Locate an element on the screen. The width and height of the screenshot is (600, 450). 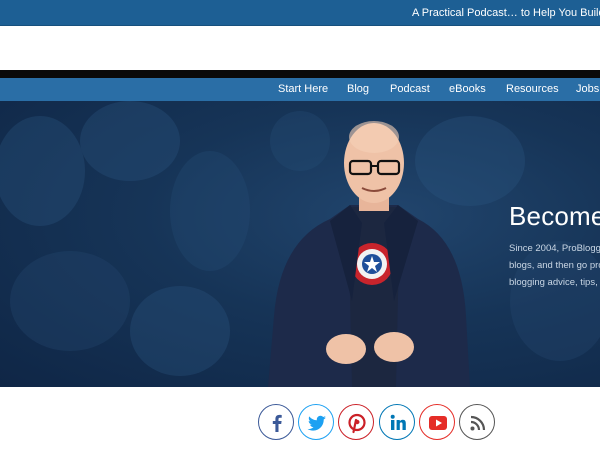
youtube-icon is located at coordinates (438, 423).